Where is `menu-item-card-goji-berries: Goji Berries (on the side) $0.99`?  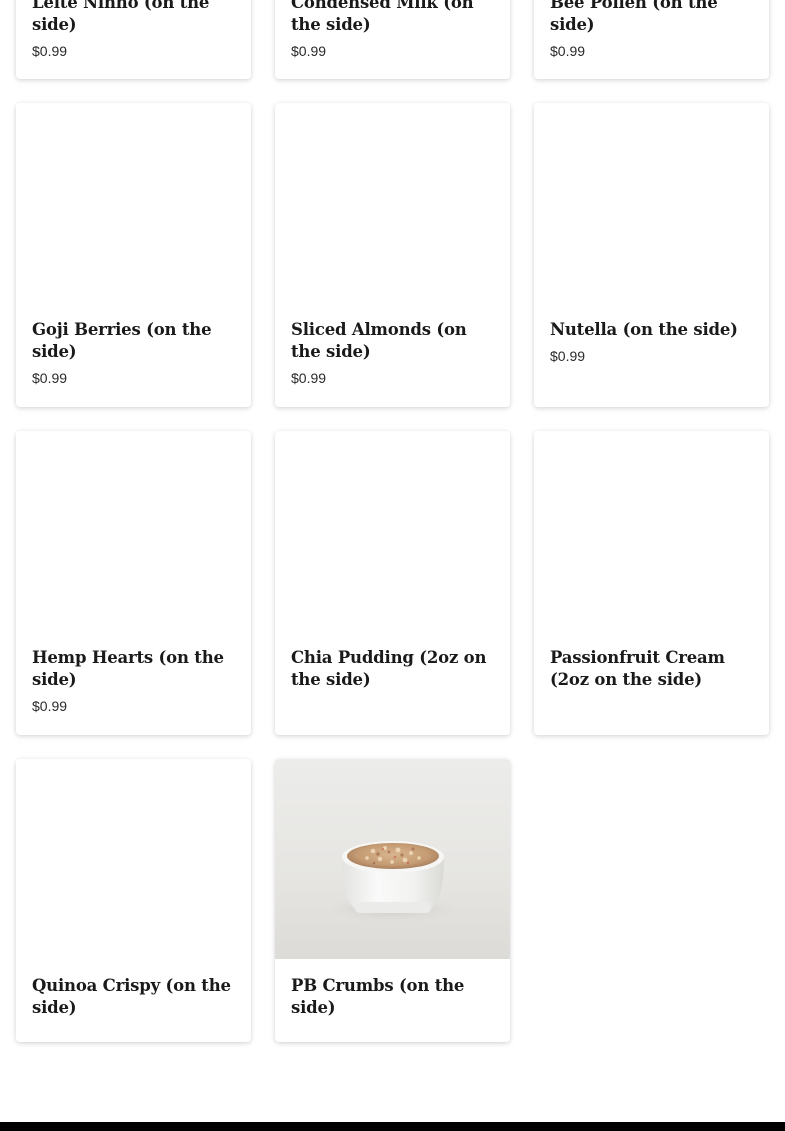
menu-item-card-goji-berries: Goji Berries (on the side) $0.99 is located at coordinates (133, 255).